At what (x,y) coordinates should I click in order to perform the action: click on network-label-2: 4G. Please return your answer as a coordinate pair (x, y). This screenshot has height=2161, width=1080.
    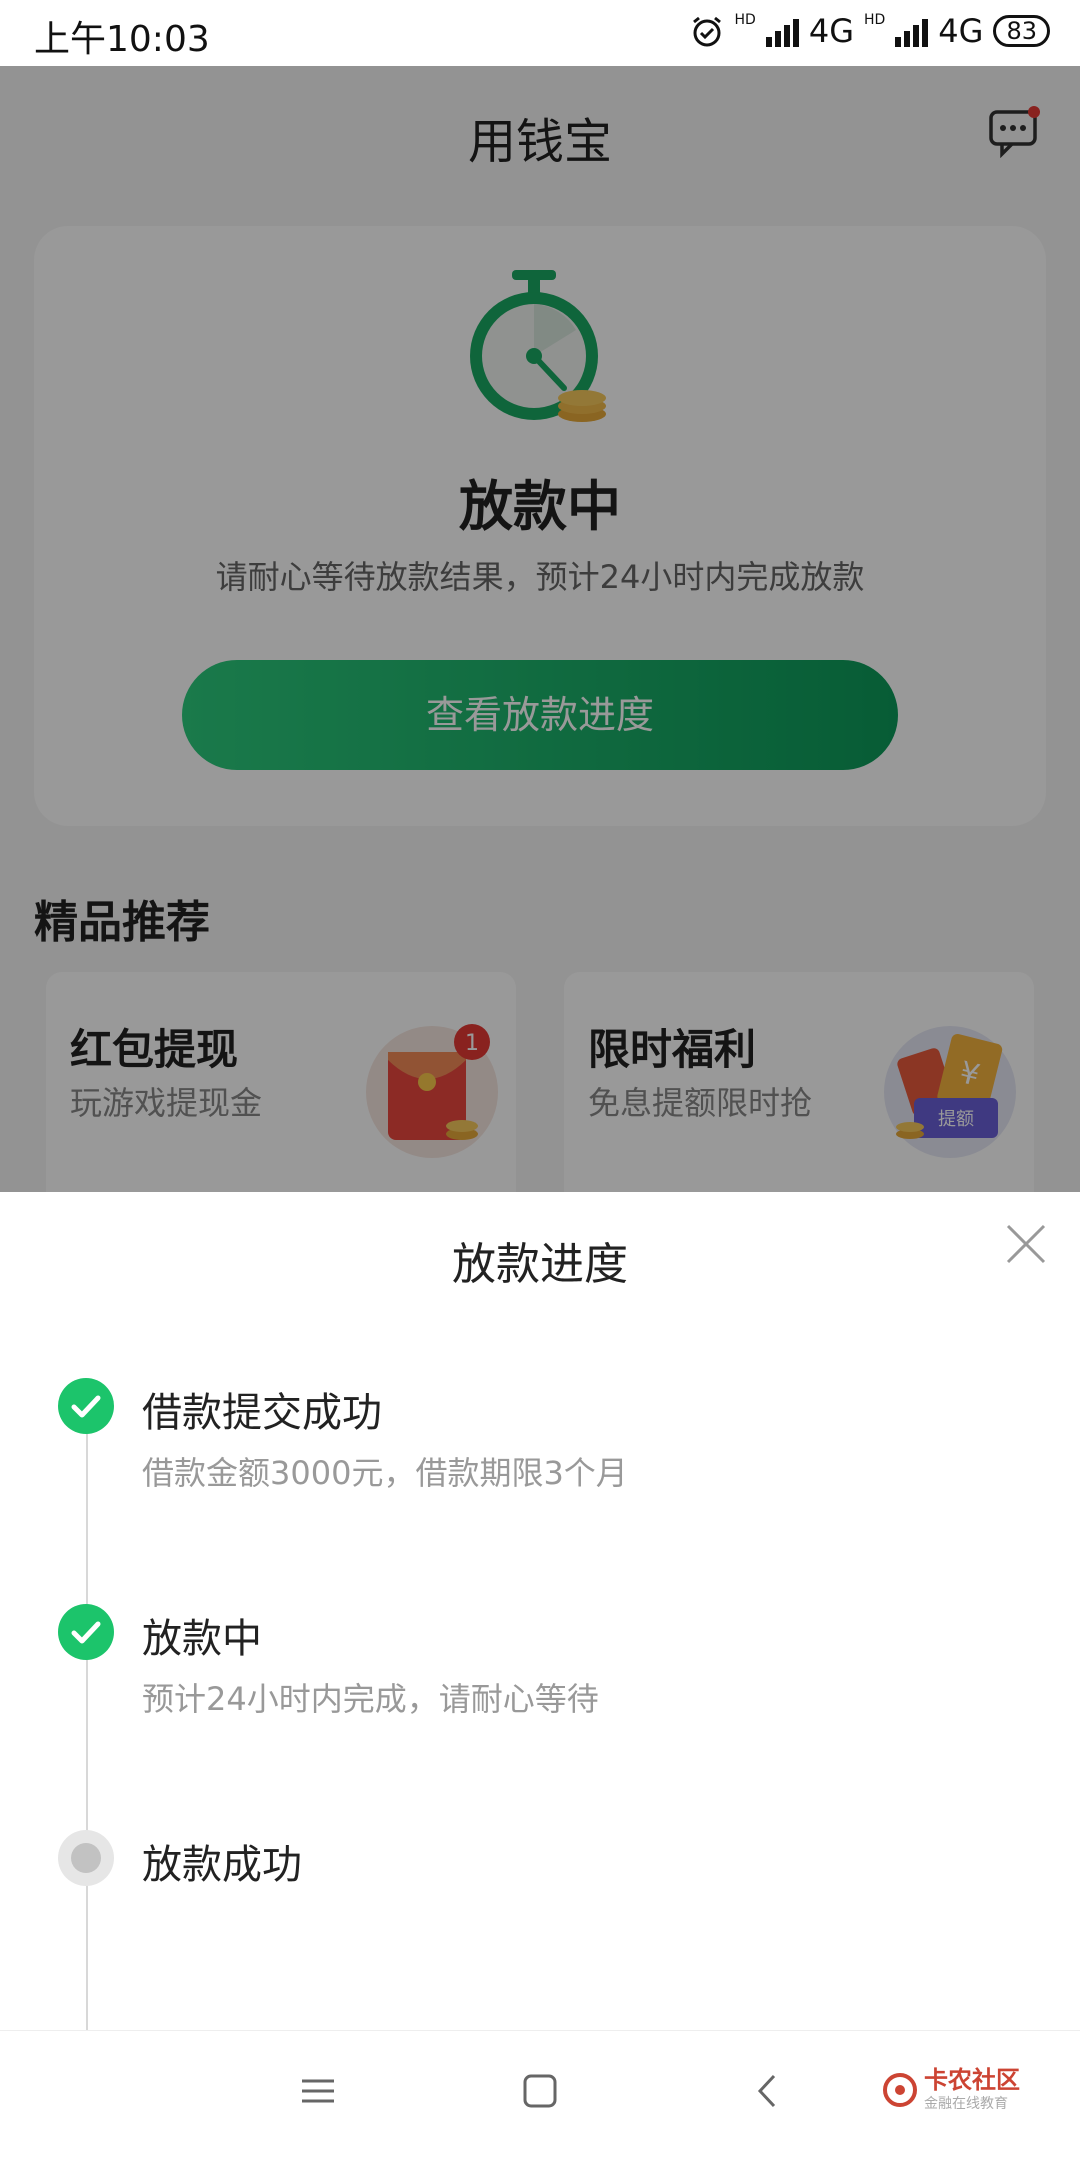
    Looking at the image, I should click on (961, 31).